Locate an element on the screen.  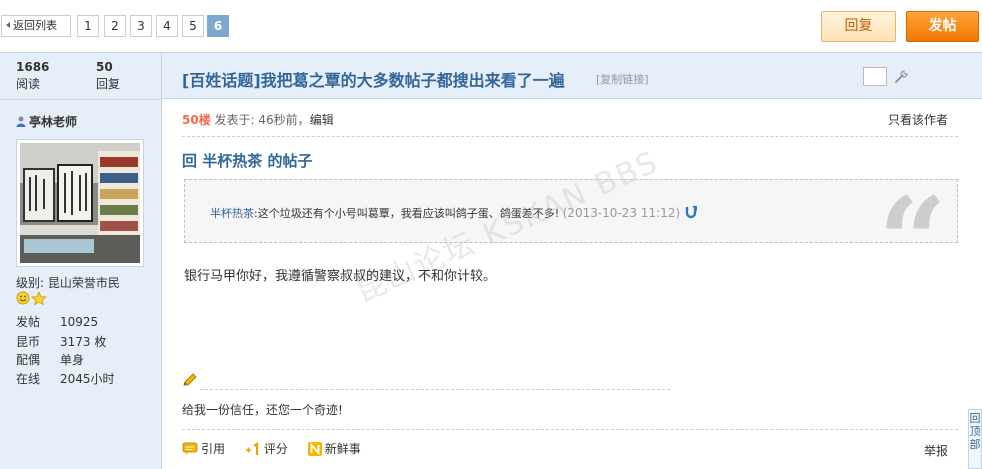
thread-stats: 1686 阅读 50 回复 is located at coordinates (80, 76).